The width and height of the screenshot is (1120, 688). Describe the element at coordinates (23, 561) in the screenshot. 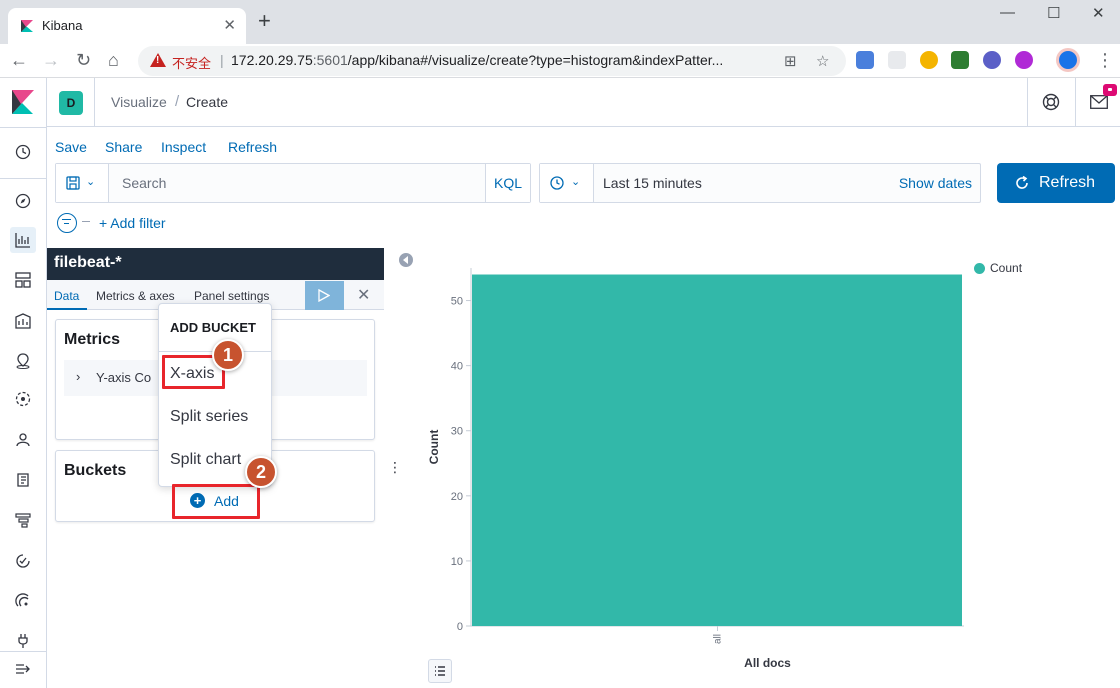

I see `uptime-icon` at that location.